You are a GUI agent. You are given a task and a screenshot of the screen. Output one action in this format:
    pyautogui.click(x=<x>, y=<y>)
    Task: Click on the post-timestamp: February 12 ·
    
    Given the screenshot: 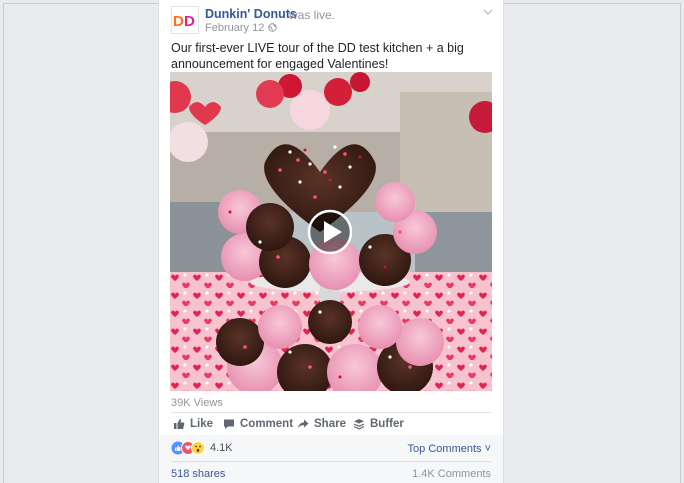 What is the action you would take?
    pyautogui.click(x=238, y=28)
    